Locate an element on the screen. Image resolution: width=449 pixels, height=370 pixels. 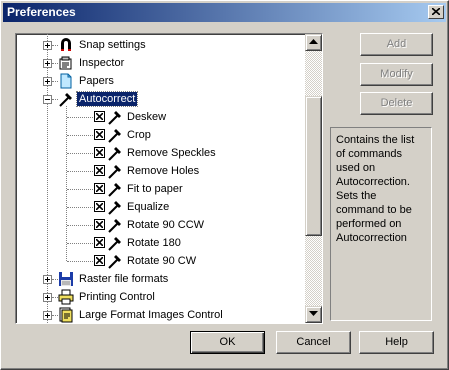
tree-child-label: Deskew is located at coordinates (147, 117).